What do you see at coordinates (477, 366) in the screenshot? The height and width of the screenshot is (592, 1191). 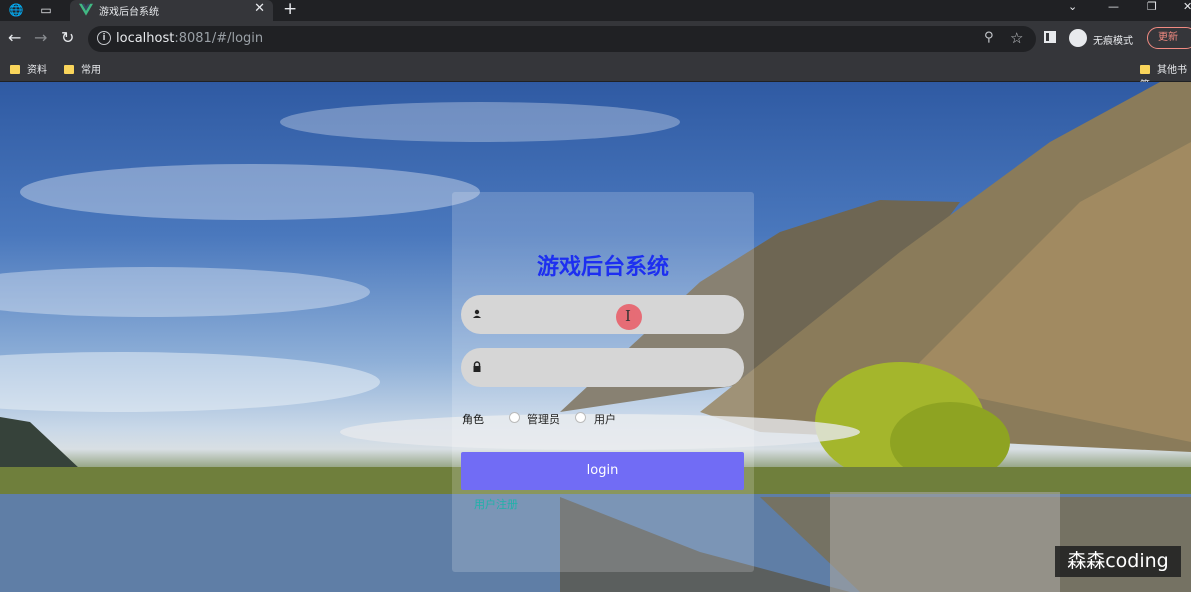 I see `lock-icon` at bounding box center [477, 366].